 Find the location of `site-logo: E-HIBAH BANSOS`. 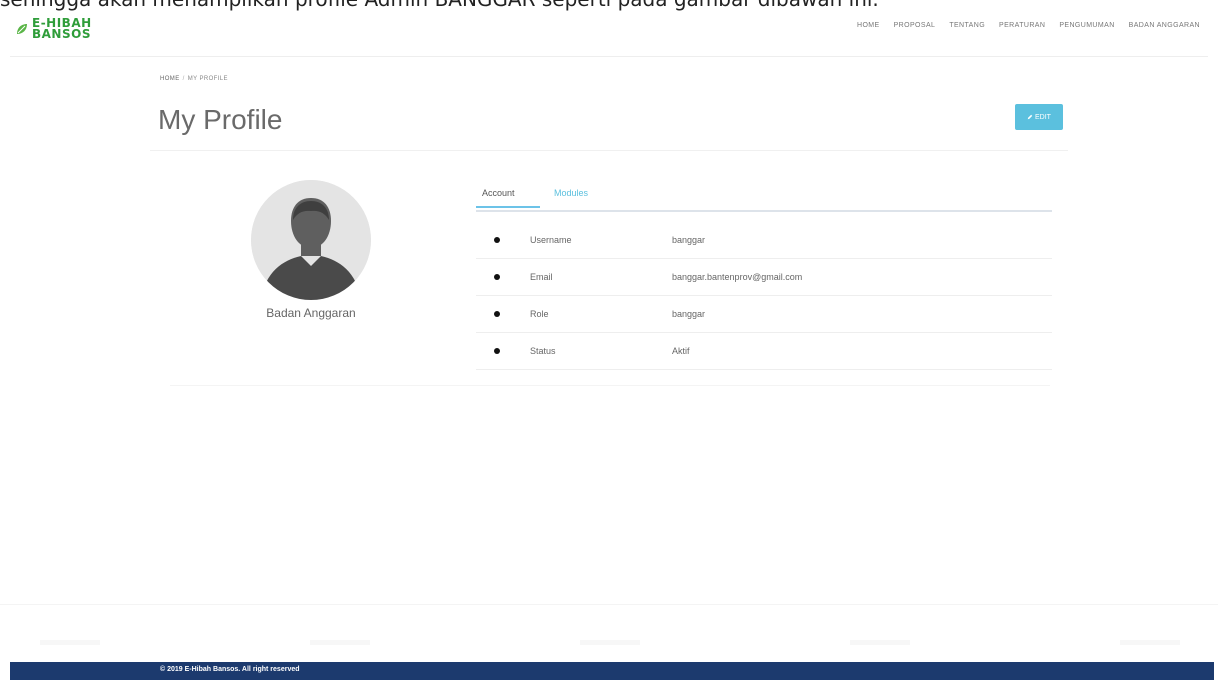

site-logo: E-HIBAH BANSOS is located at coordinates (53, 29).